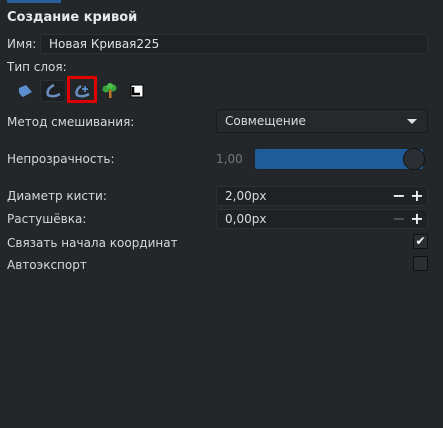 Image resolution: width=443 pixels, height=428 pixels. What do you see at coordinates (37, 67) in the screenshot?
I see `layer-type-label: Тип слоя:` at bounding box center [37, 67].